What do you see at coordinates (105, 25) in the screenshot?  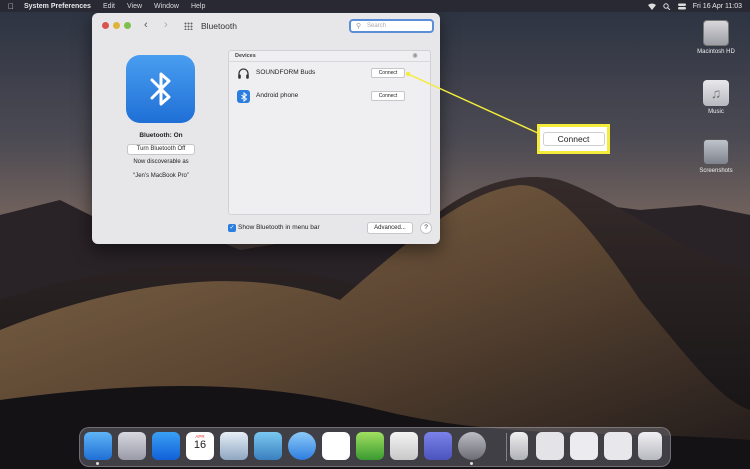 I see `close-window-button` at bounding box center [105, 25].